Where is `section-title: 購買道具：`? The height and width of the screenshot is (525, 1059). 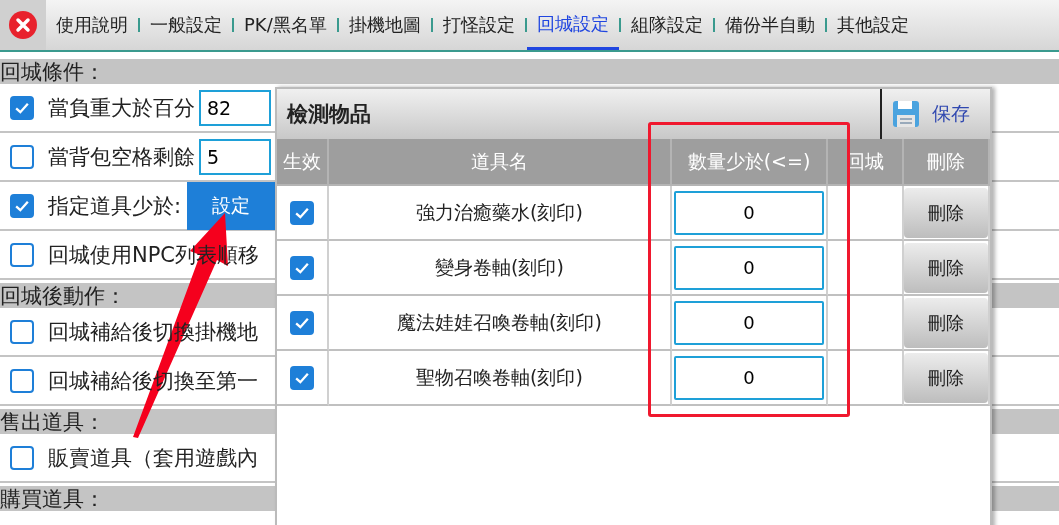 section-title: 購買道具： is located at coordinates (52, 499).